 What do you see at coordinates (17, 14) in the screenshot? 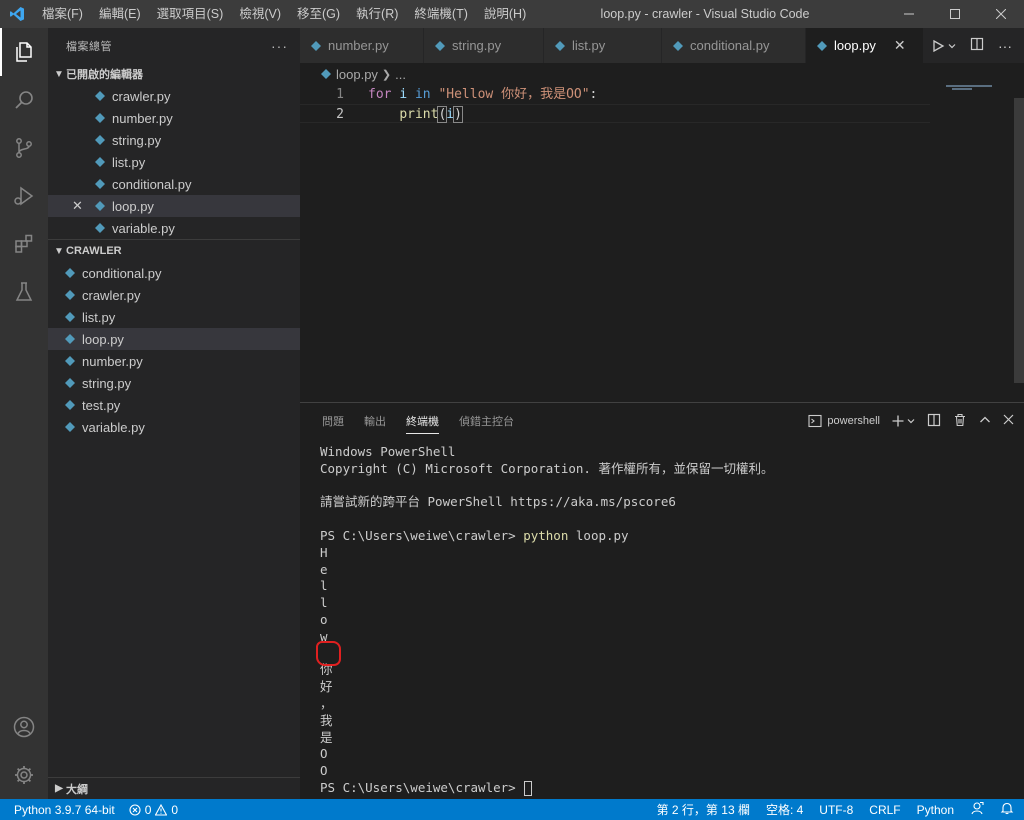
I see `vscode-logo-icon` at bounding box center [17, 14].